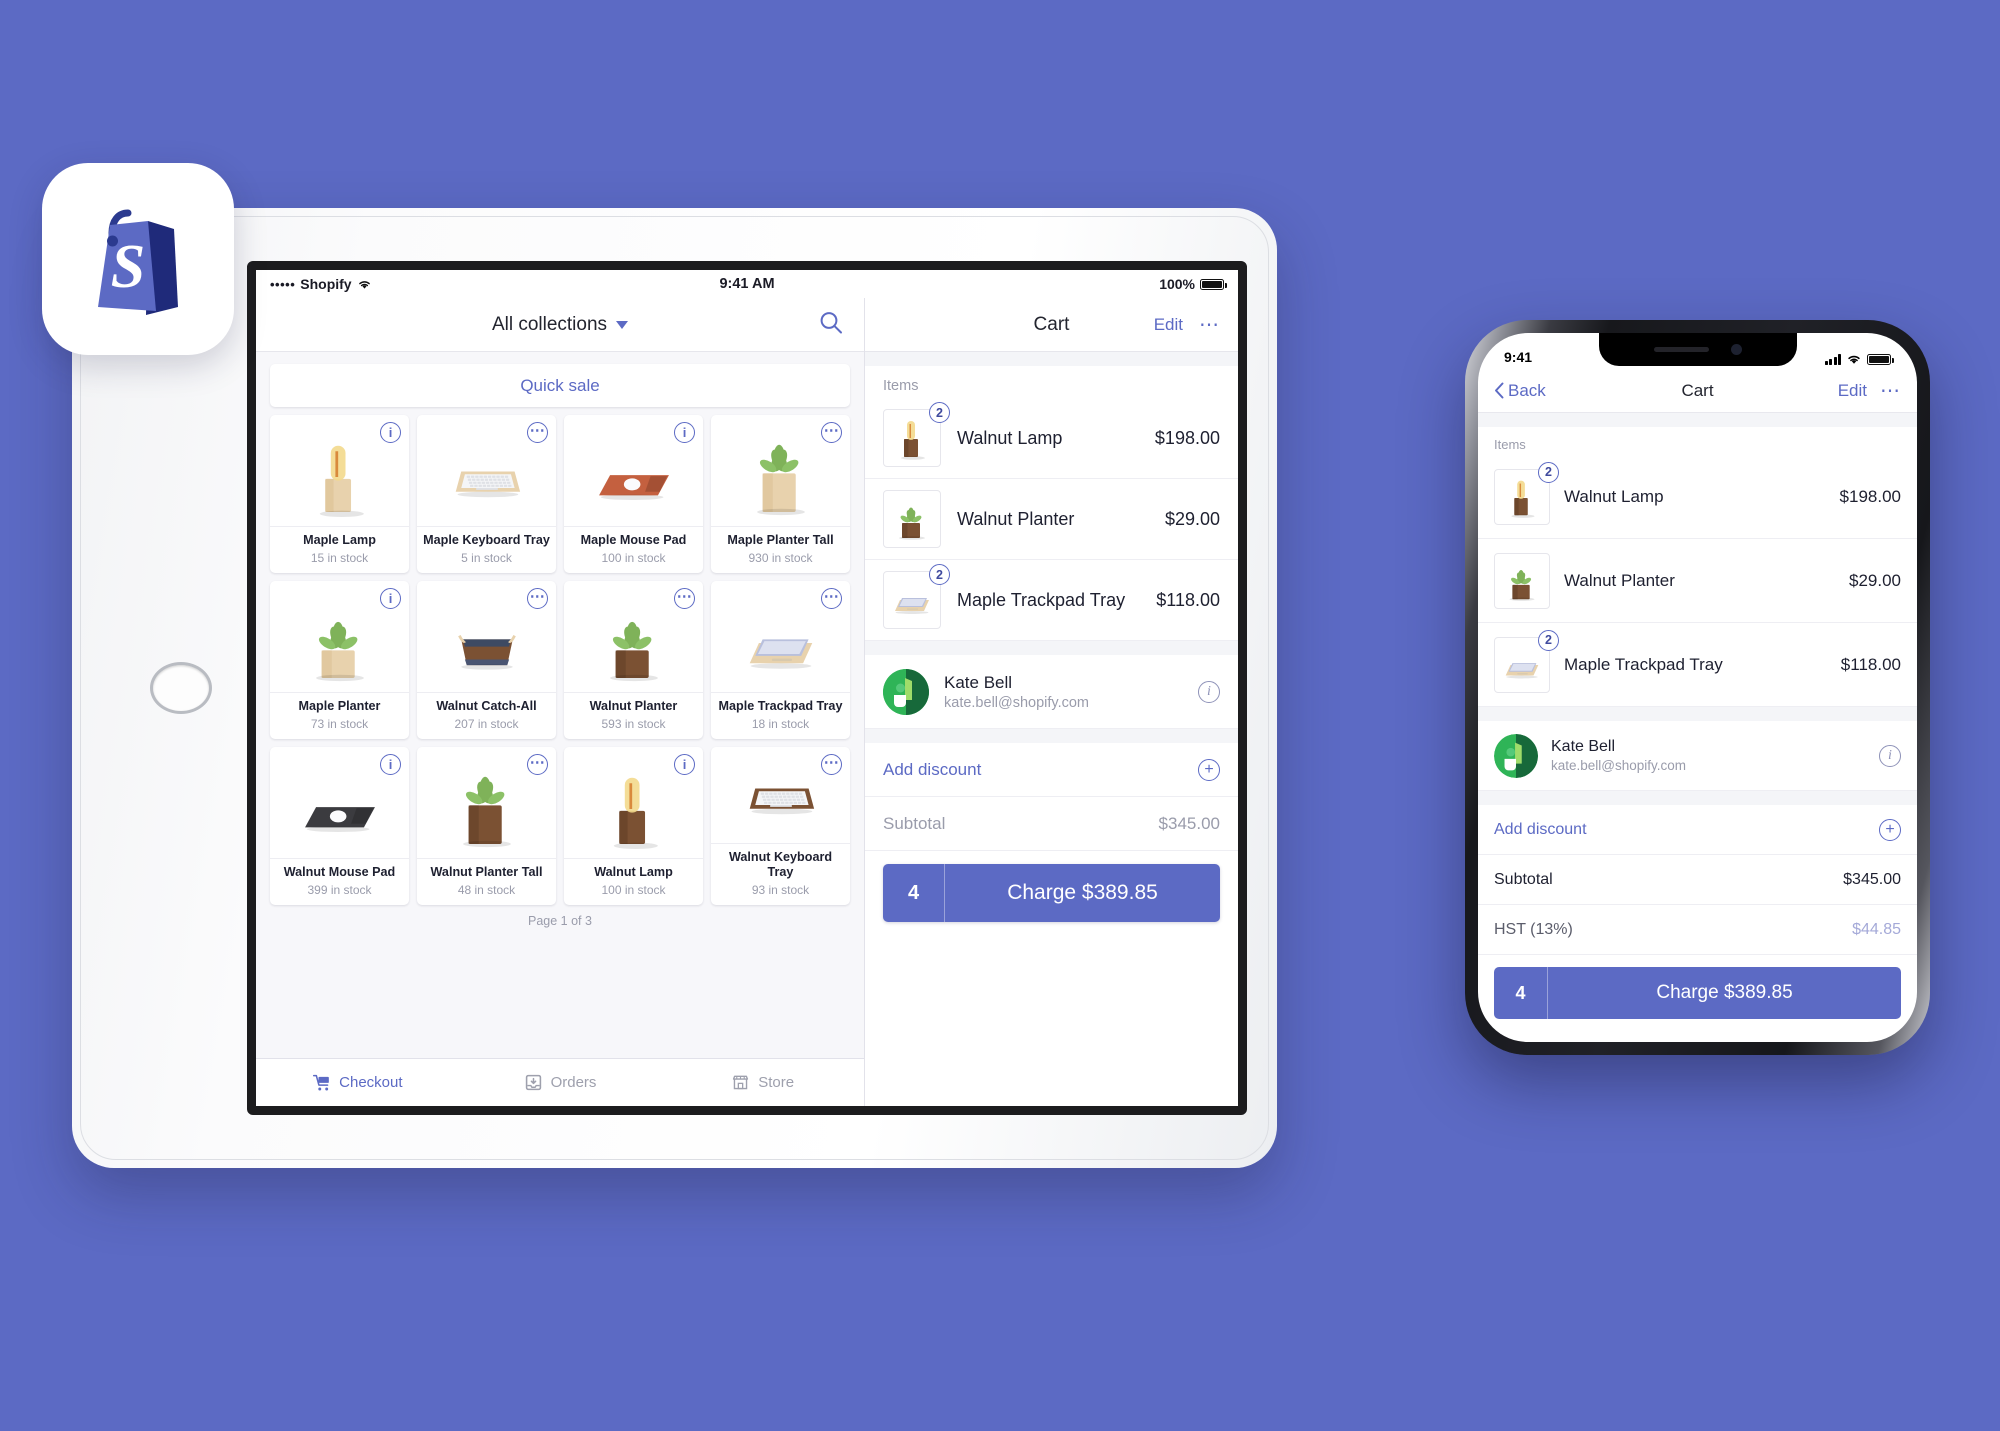 Image resolution: width=2000 pixels, height=1431 pixels. Describe the element at coordinates (560, 385) in the screenshot. I see `quick-sale-button: Quick sale` at that location.